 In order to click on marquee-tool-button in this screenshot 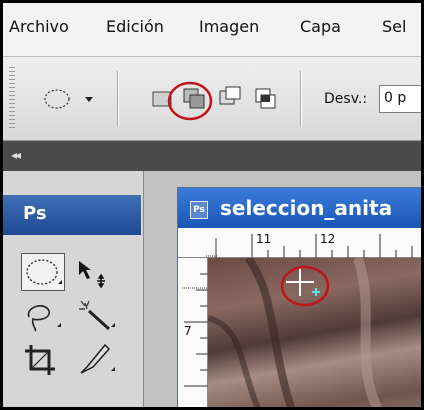, I will do `click(43, 272)`.